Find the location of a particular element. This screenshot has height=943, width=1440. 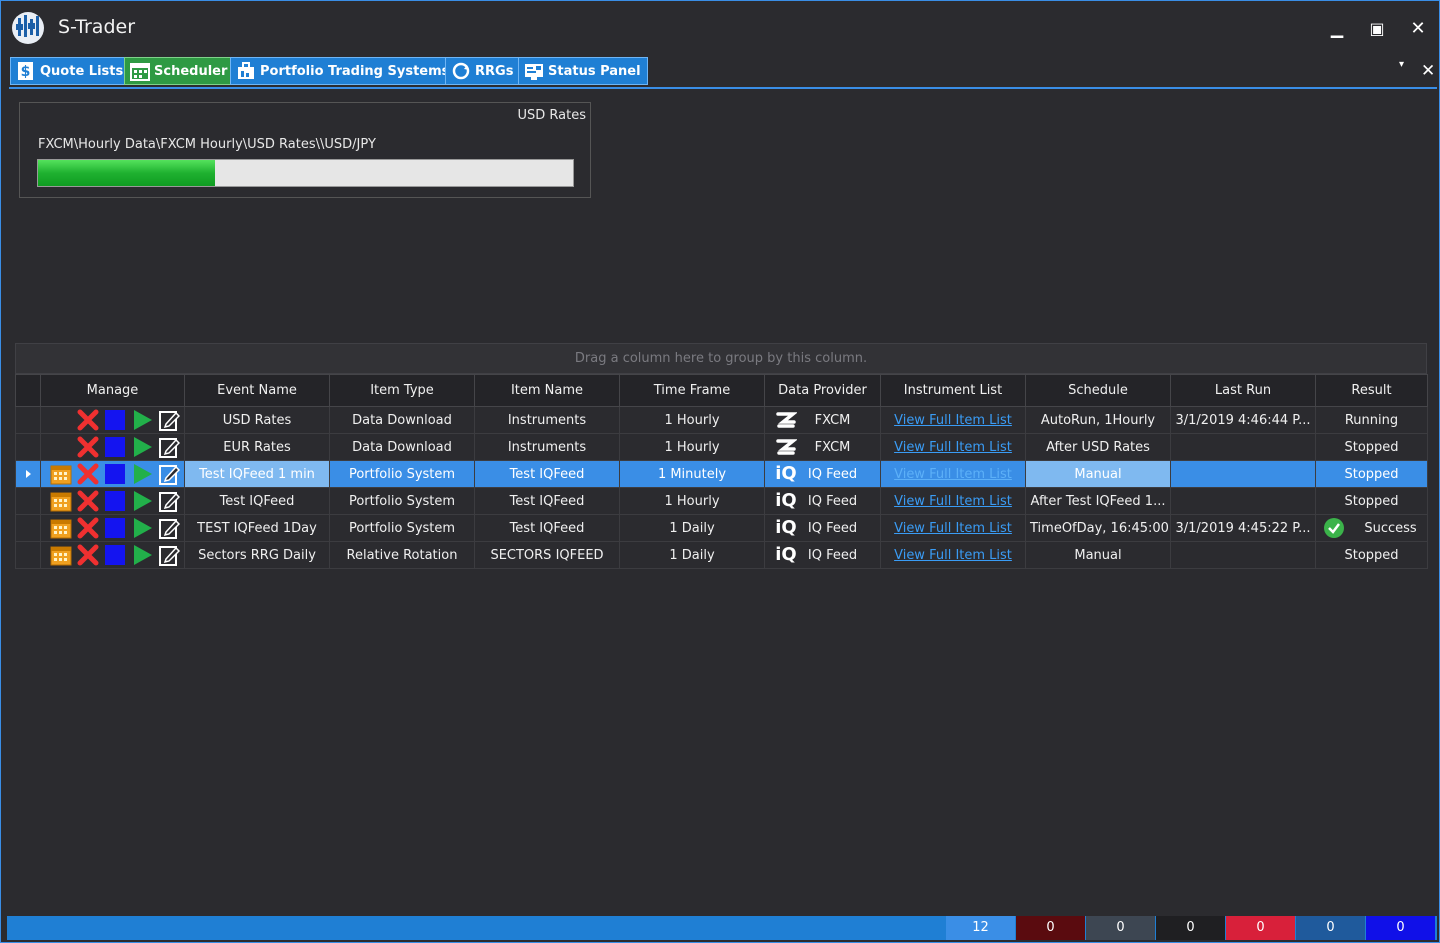

item-type-cell: Relative Rotation is located at coordinates (402, 555).